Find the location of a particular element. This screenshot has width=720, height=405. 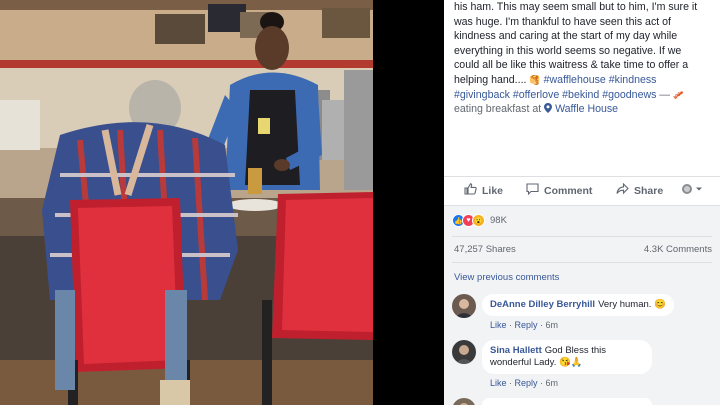

reaction-count: 98K is located at coordinates (498, 220).